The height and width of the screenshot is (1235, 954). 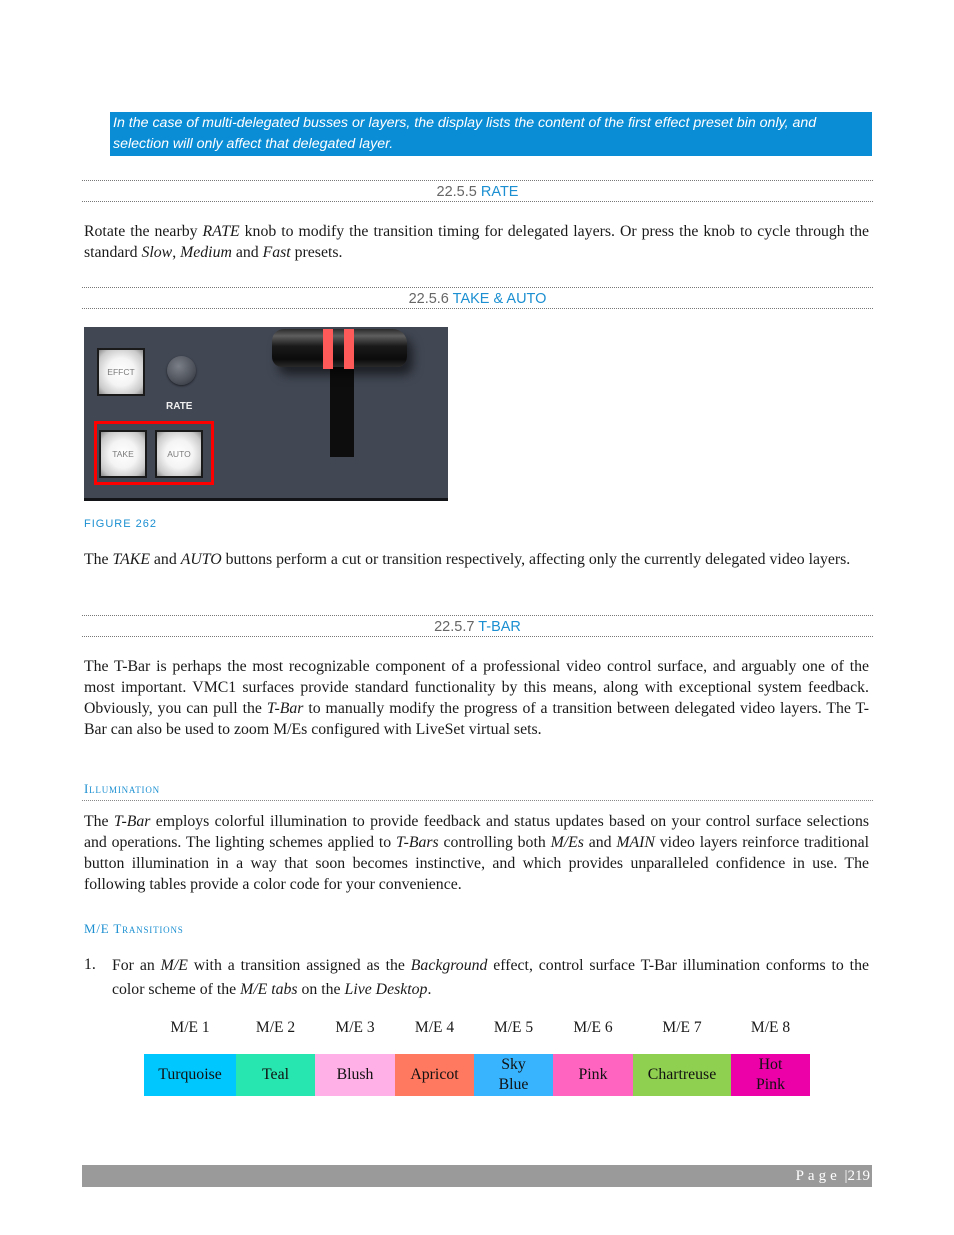 I want to click on tbar-handle-icon, so click(x=339, y=349).